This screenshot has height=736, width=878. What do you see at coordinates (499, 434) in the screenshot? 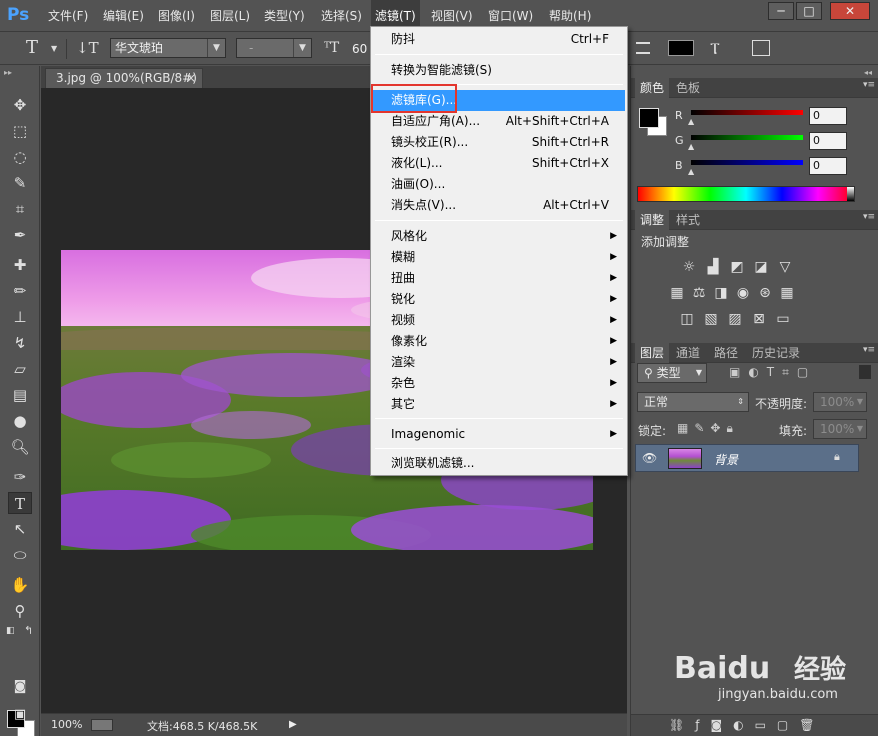
I see `menu-item-imagenomic: Imagenomic ▶` at bounding box center [499, 434].